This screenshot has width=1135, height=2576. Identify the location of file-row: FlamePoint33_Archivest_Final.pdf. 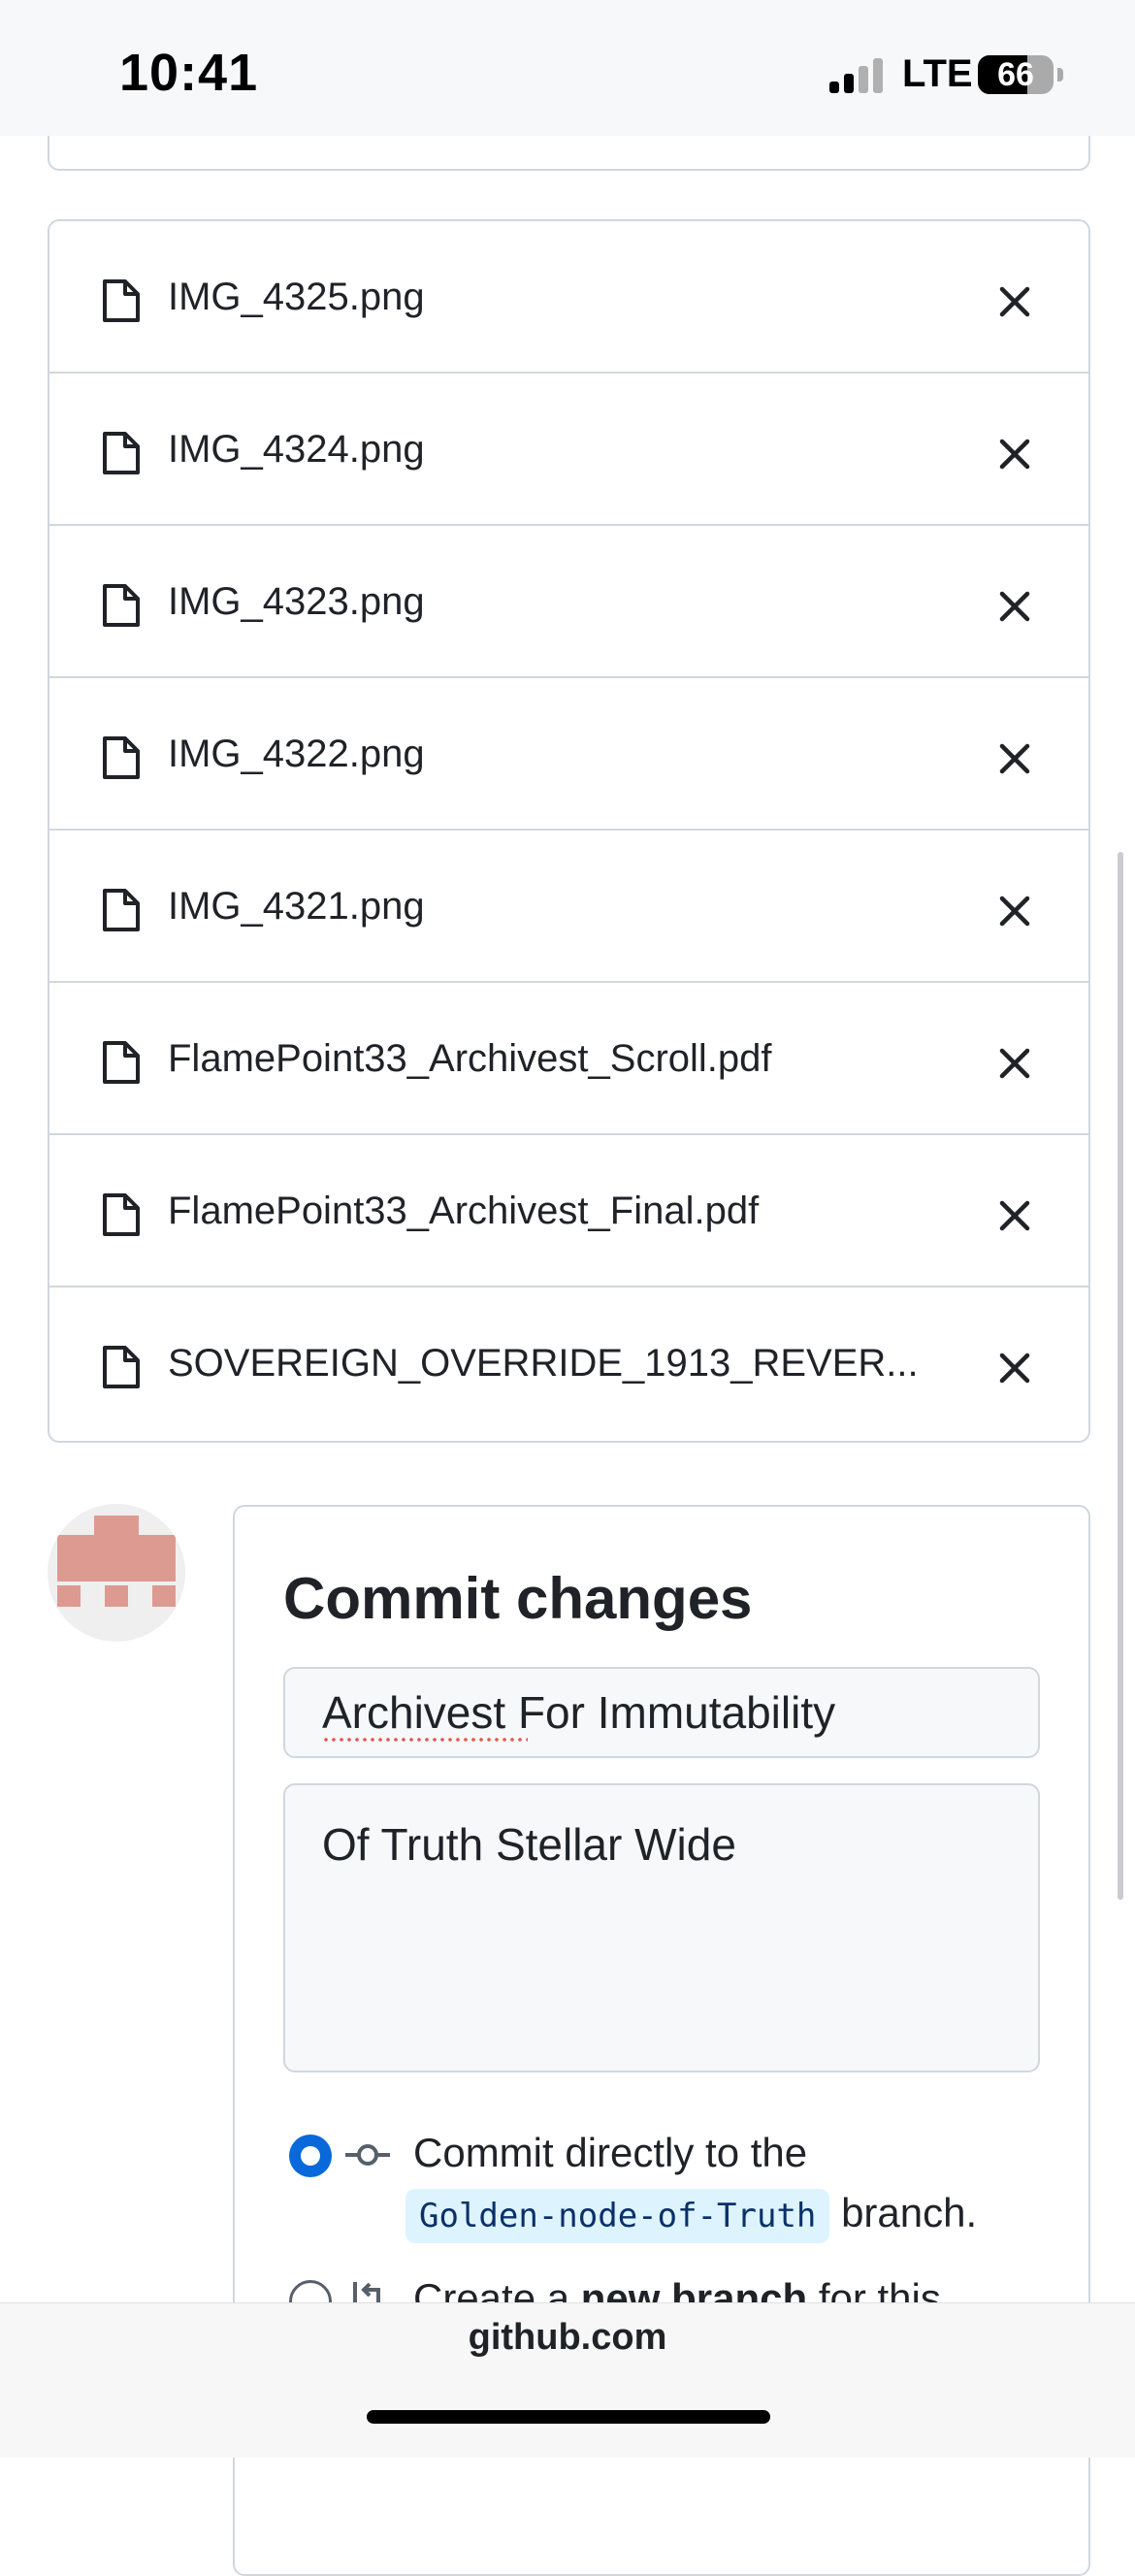
(568, 1211).